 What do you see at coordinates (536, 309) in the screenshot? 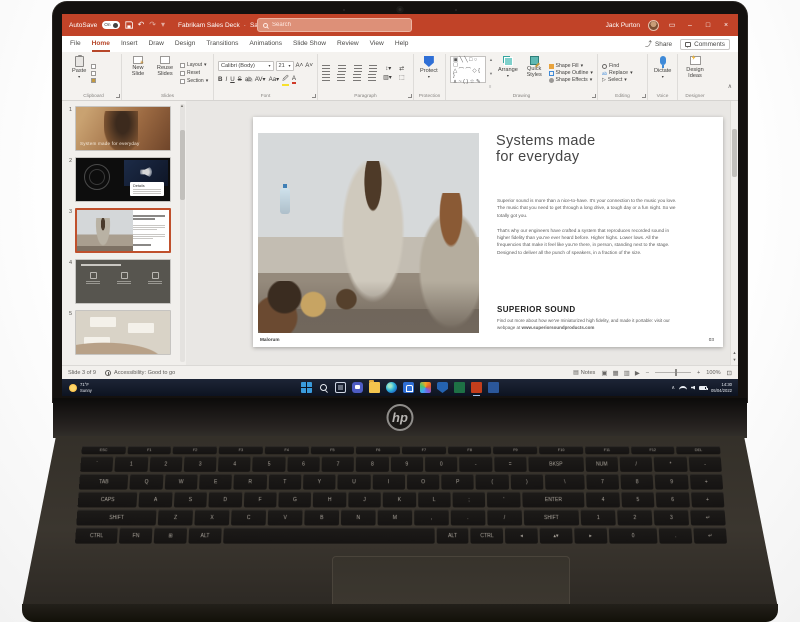
I see `slide-subheading: SUPERIOR SOUND` at bounding box center [536, 309].